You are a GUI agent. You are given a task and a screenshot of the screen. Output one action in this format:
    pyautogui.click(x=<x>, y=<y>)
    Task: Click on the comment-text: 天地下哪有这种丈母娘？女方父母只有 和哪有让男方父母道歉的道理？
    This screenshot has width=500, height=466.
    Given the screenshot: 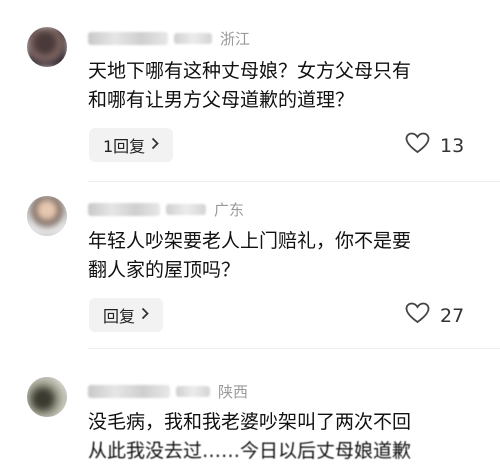 What is the action you would take?
    pyautogui.click(x=249, y=86)
    